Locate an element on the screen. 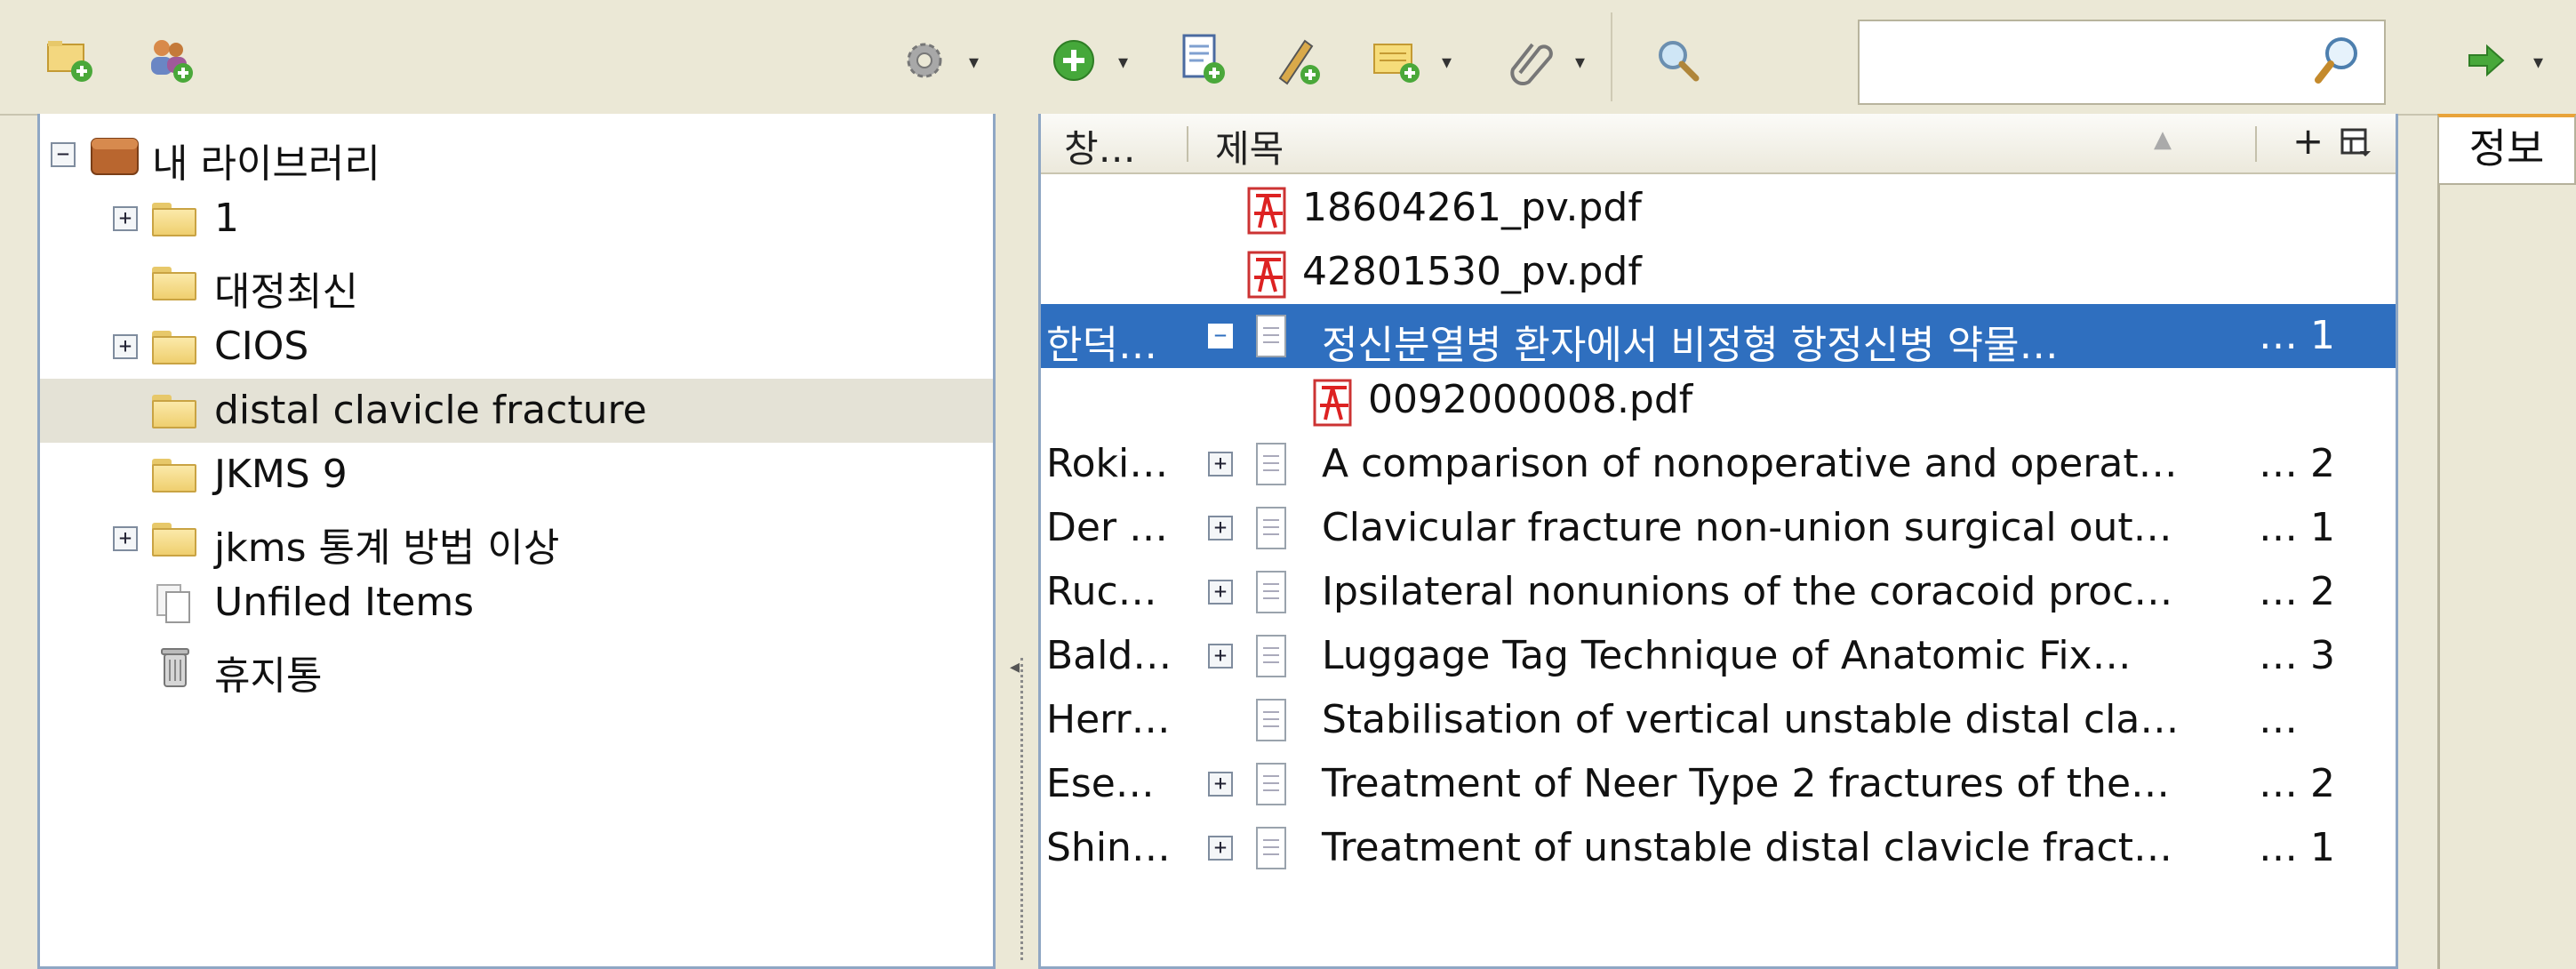  item-row: 한덕… − 정신분열병 환자에서 비정형 항정신병 약물… … 1 is located at coordinates (1718, 336).